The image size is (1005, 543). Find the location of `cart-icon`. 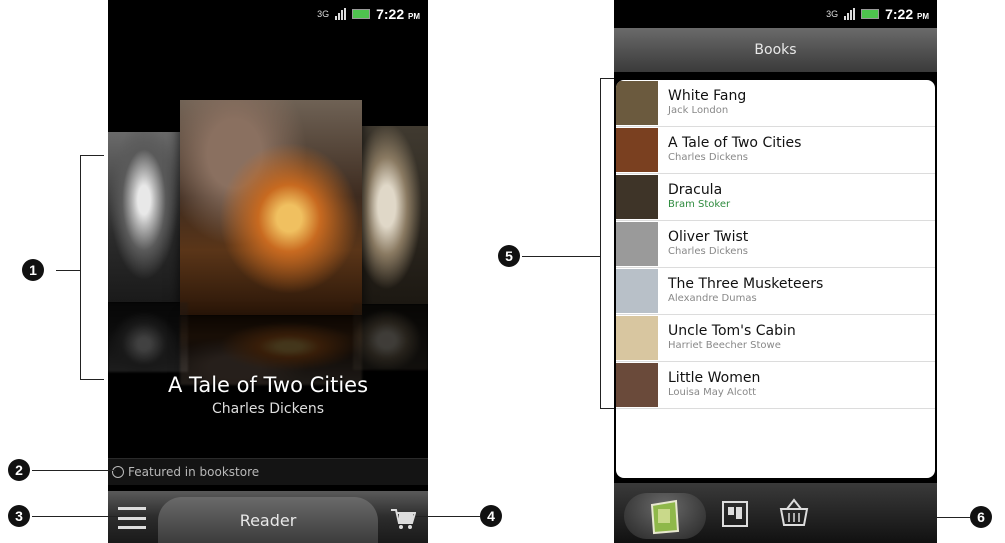

cart-icon is located at coordinates (403, 518).